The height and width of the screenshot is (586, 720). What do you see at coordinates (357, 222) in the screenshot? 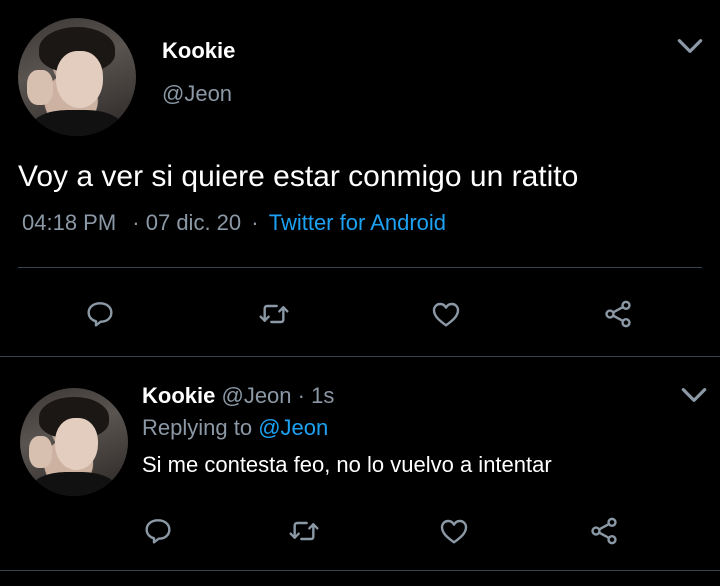
I see `tweet-source-link: Twitter for Android` at bounding box center [357, 222].